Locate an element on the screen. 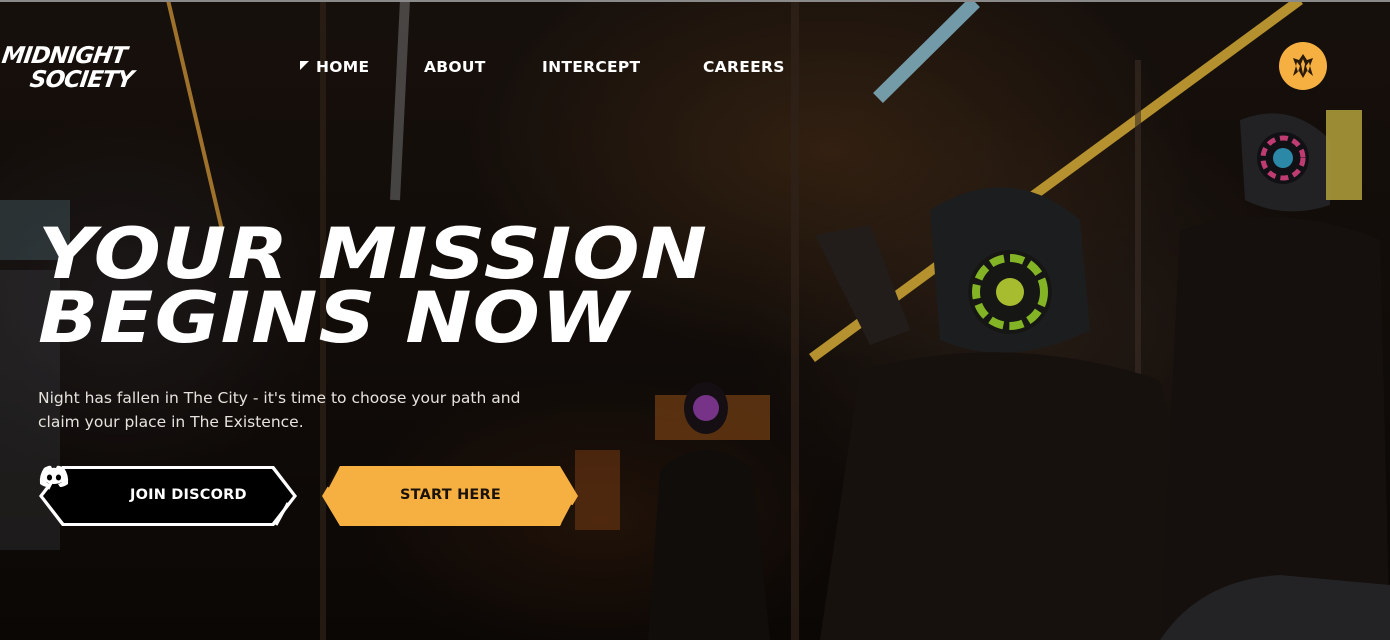 This screenshot has height=640, width=1390. logo-line-1: MIDNIGHT is located at coordinates (64, 56).